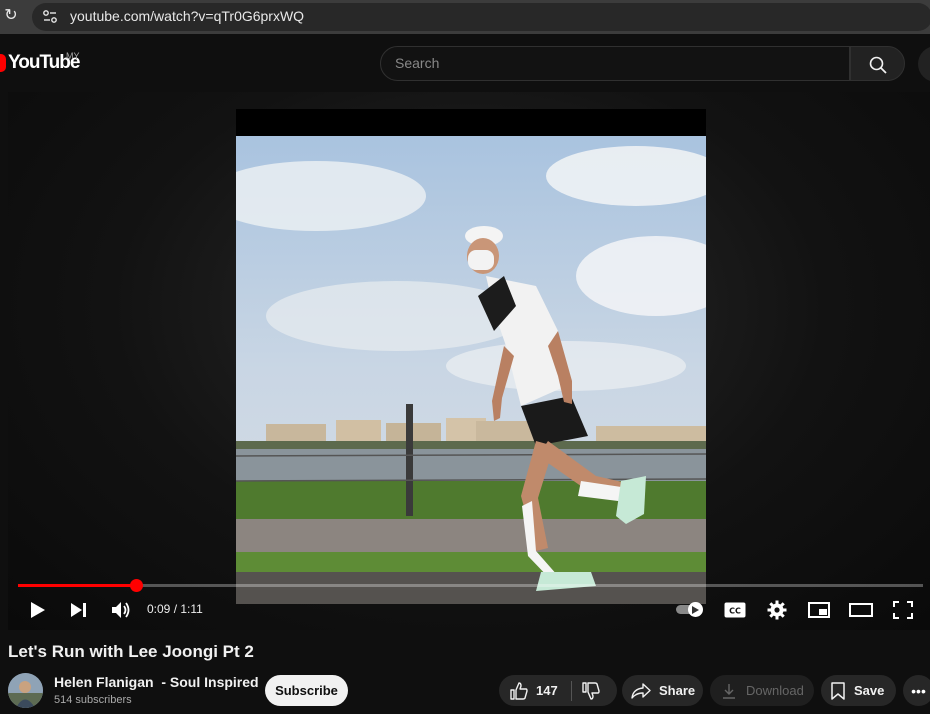  Describe the element at coordinates (417, 63) in the screenshot. I see `search-placeholder: Search` at that location.